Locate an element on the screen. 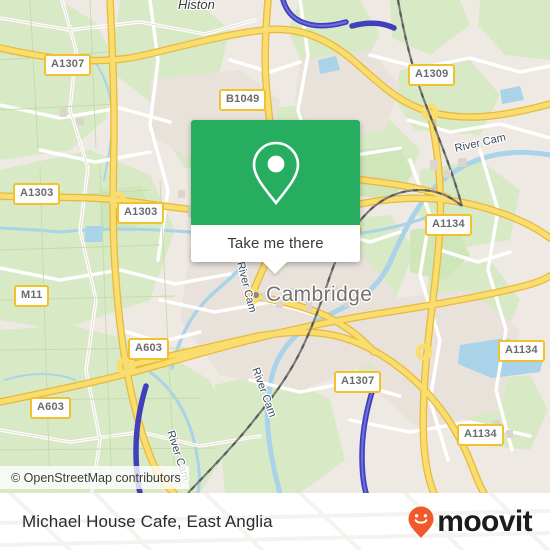 The image size is (550, 550). osm-attribution-bar: © OpenStreetMap contributors is located at coordinates (94, 477).